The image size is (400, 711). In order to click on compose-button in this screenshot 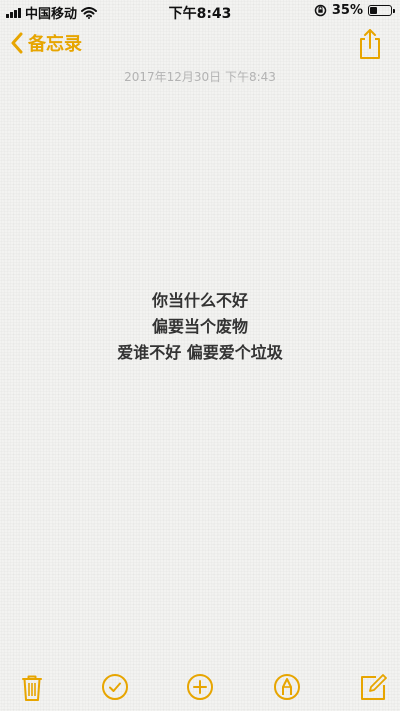, I will do `click(373, 687)`.